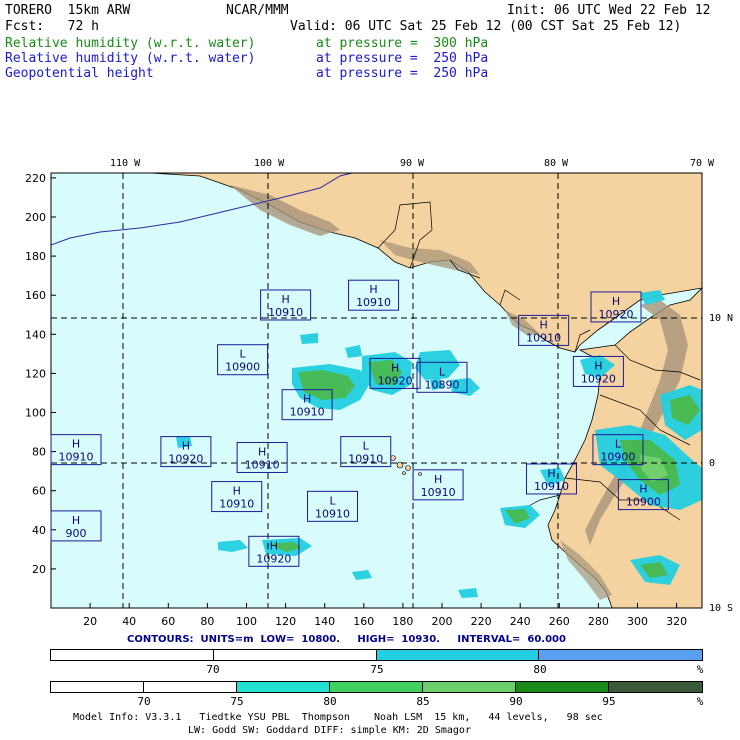  I want to click on y-tick-label: 160, so click(35, 295).